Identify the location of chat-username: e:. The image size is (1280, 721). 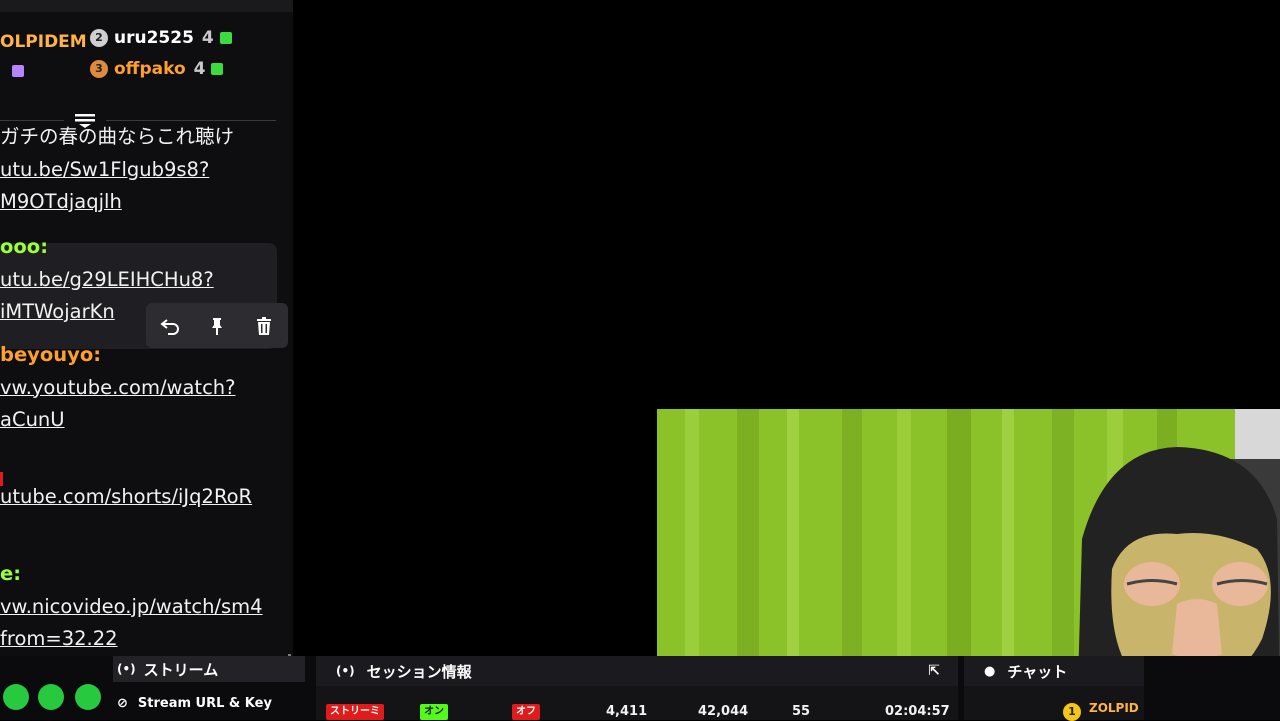
(131, 574).